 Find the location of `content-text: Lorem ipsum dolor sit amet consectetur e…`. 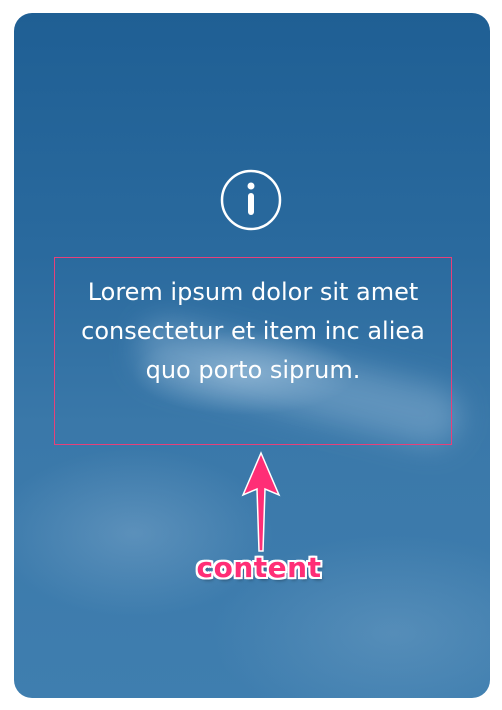

content-text: Lorem ipsum dolor sit amet consectetur e… is located at coordinates (253, 331).